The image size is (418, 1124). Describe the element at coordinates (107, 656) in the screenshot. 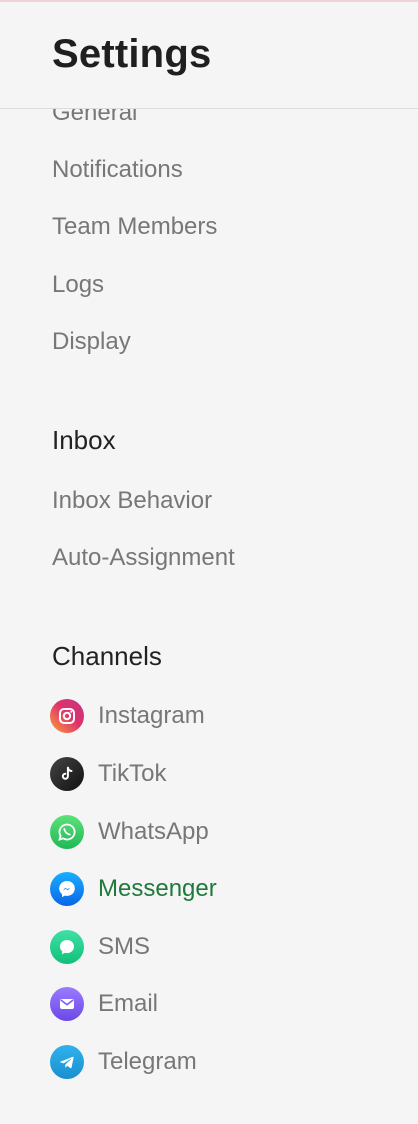

I see `section-heading-channels: Channels` at that location.